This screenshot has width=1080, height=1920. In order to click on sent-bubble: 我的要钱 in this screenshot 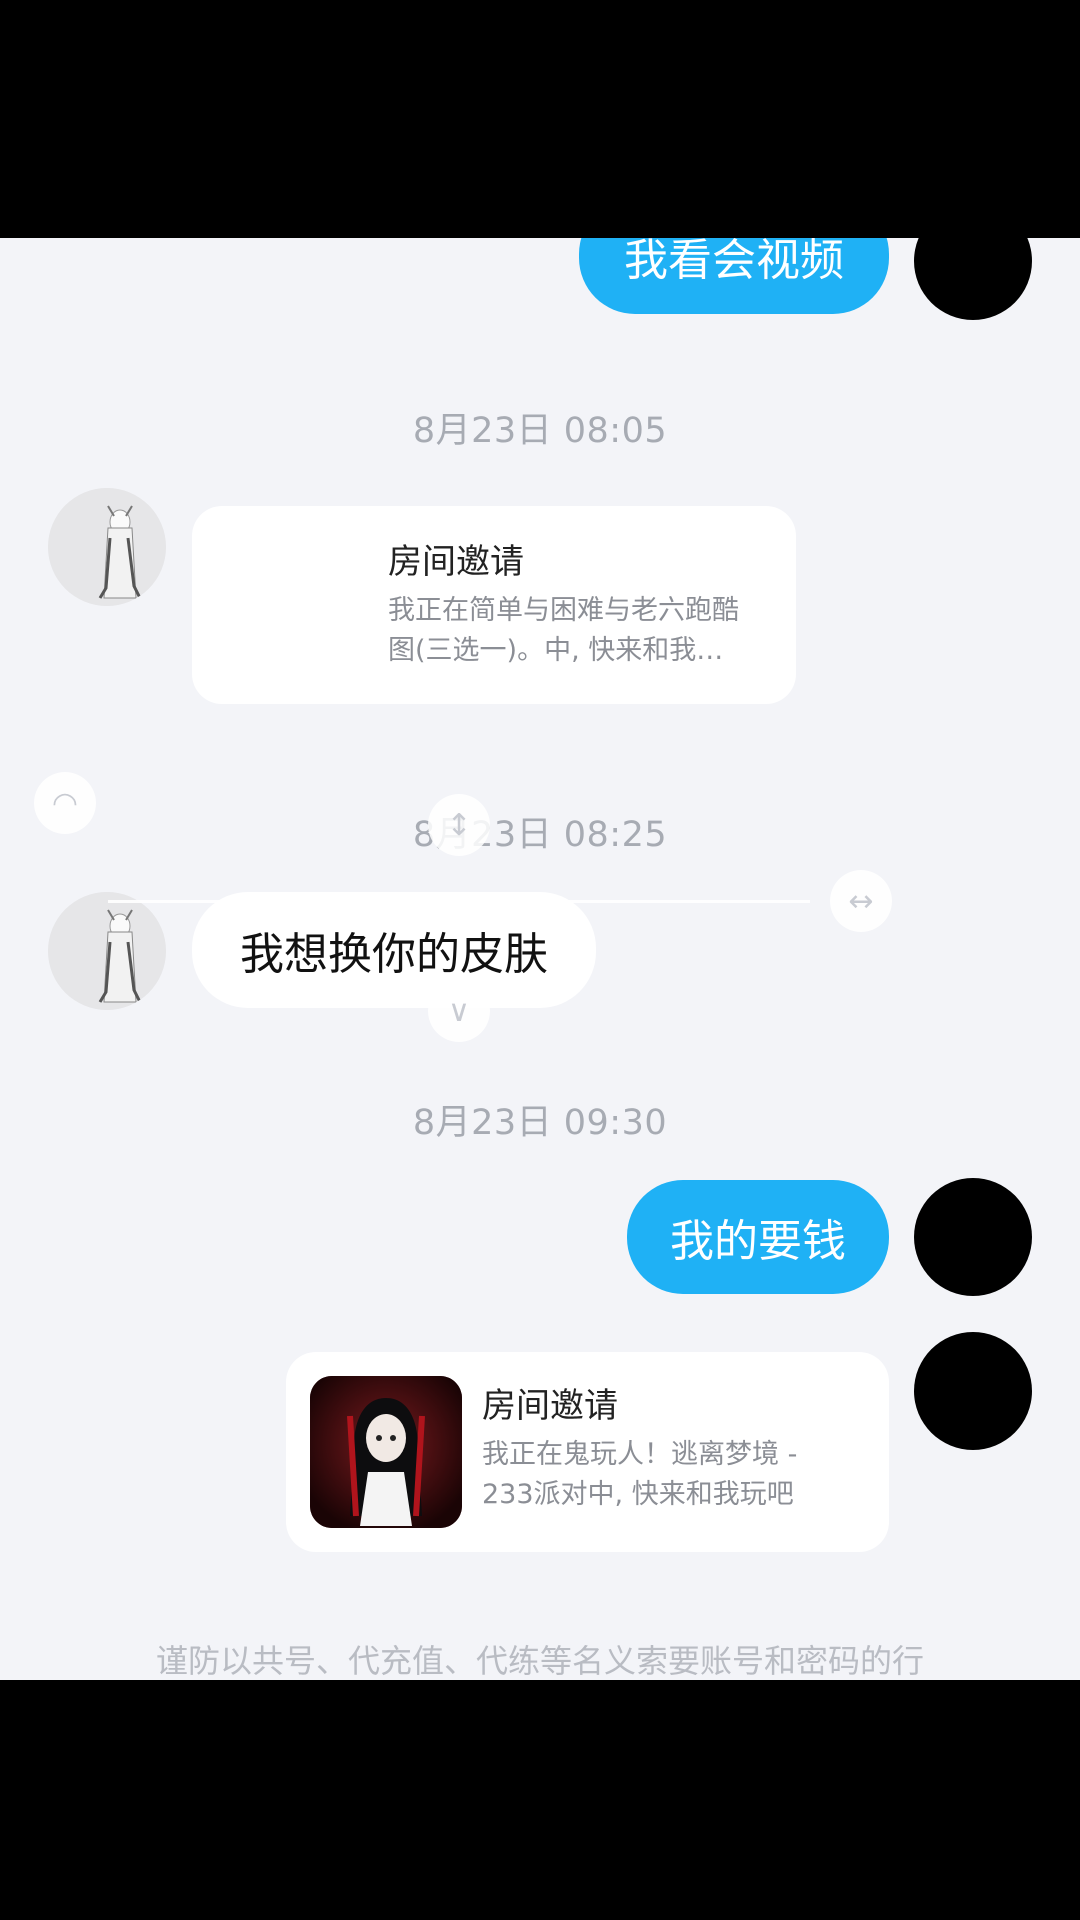, I will do `click(758, 1237)`.